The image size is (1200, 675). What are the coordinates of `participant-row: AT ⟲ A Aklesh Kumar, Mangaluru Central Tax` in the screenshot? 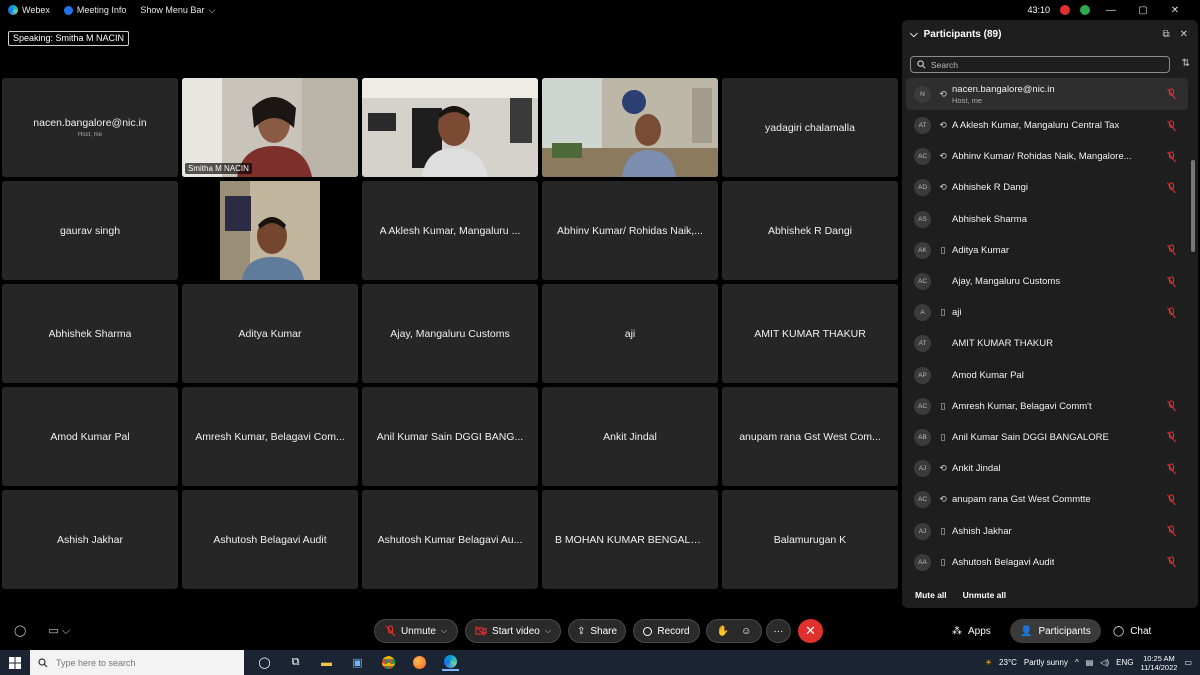 It's located at (1047, 125).